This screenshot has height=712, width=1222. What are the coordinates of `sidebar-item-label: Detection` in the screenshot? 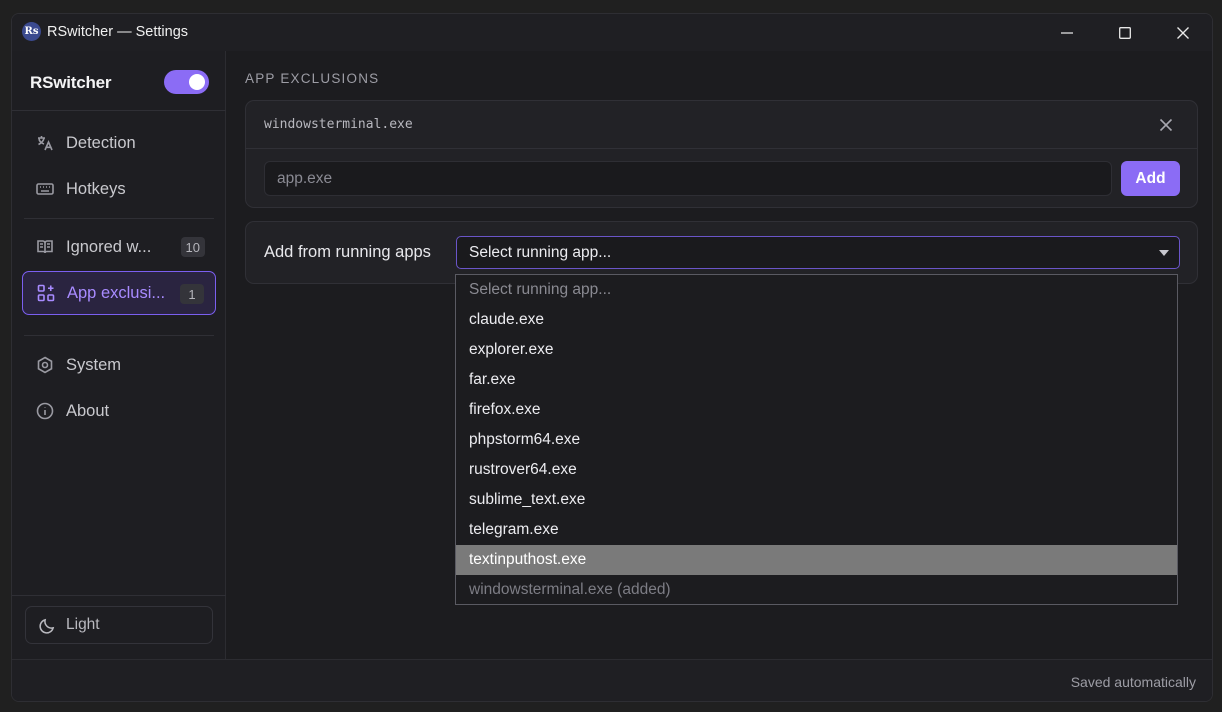 It's located at (101, 142).